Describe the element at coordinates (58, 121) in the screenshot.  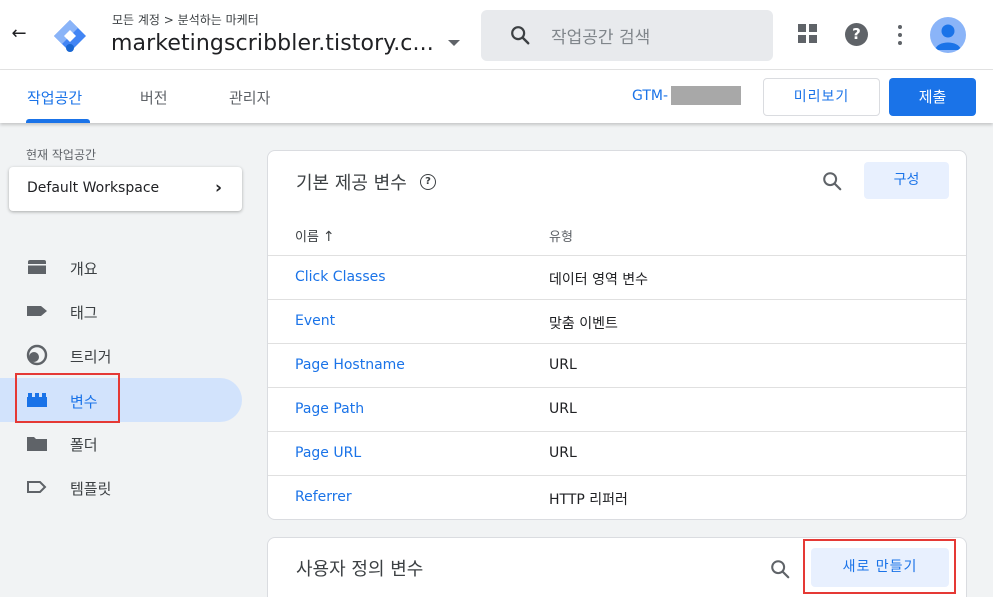
I see `active-tab-indicator` at that location.